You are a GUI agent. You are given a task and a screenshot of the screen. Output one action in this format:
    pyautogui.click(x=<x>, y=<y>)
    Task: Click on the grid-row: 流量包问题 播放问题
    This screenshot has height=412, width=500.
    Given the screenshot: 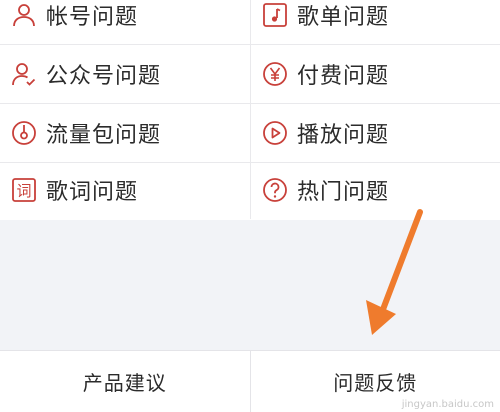 What is the action you would take?
    pyautogui.click(x=250, y=133)
    